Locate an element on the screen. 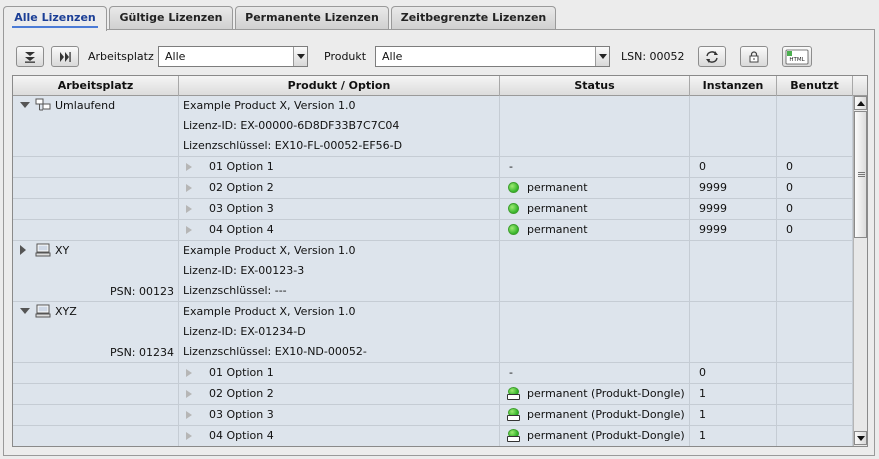 The height and width of the screenshot is (459, 879). column-header-produkt-option: Produkt / Option is located at coordinates (339, 86).